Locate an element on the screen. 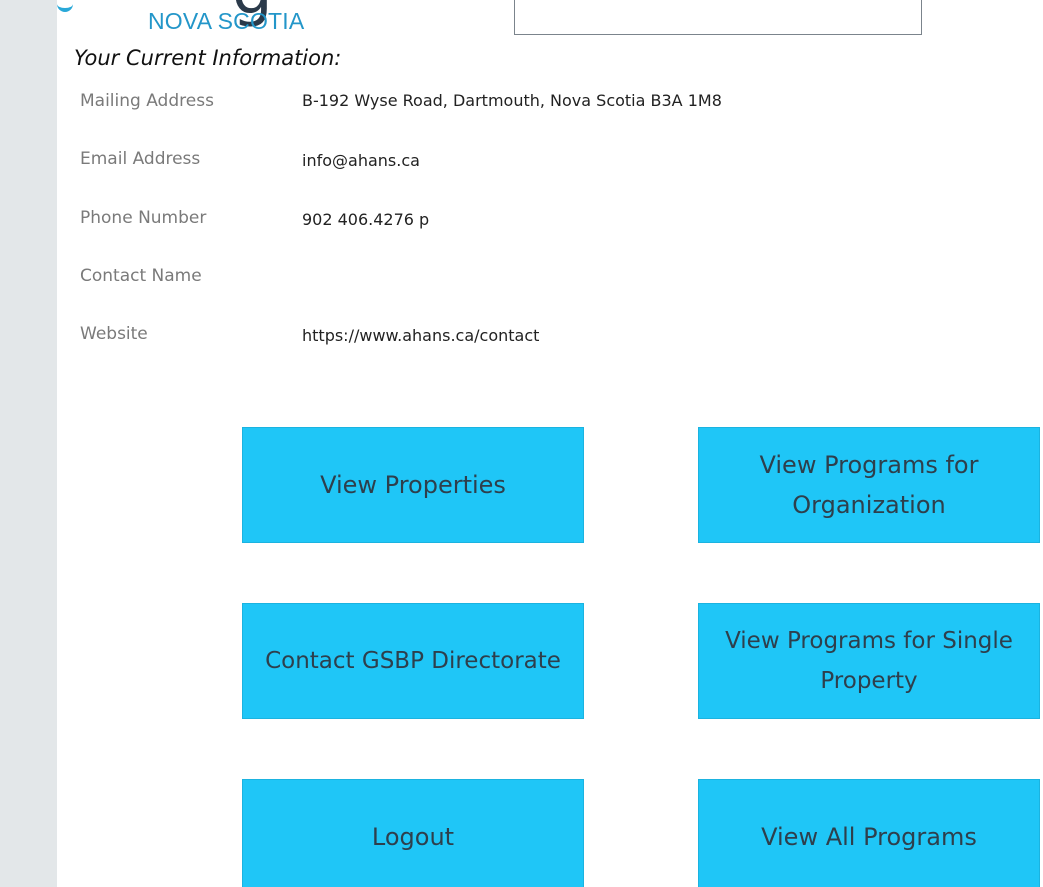 The image size is (1043, 887). logo-subtitle: NOVA SCOTIA is located at coordinates (226, 21).